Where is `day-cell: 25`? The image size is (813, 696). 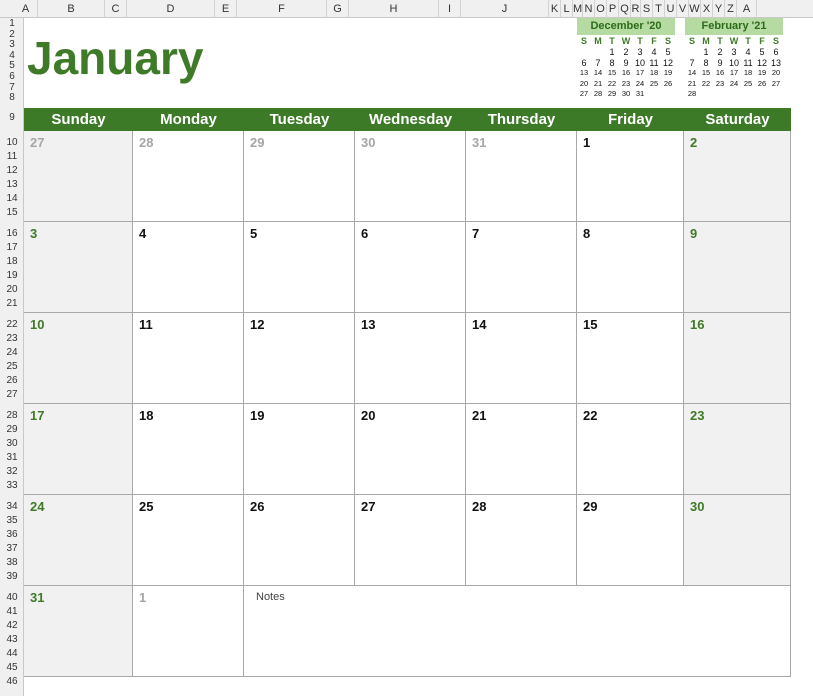
day-cell: 25 is located at coordinates (188, 540).